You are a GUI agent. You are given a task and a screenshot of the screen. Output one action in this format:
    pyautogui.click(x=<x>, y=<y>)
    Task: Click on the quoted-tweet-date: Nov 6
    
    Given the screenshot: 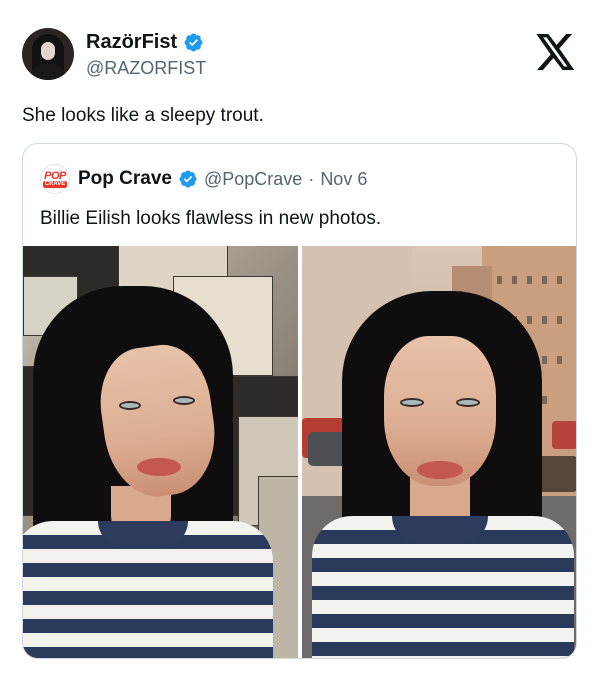 What is the action you would take?
    pyautogui.click(x=343, y=179)
    